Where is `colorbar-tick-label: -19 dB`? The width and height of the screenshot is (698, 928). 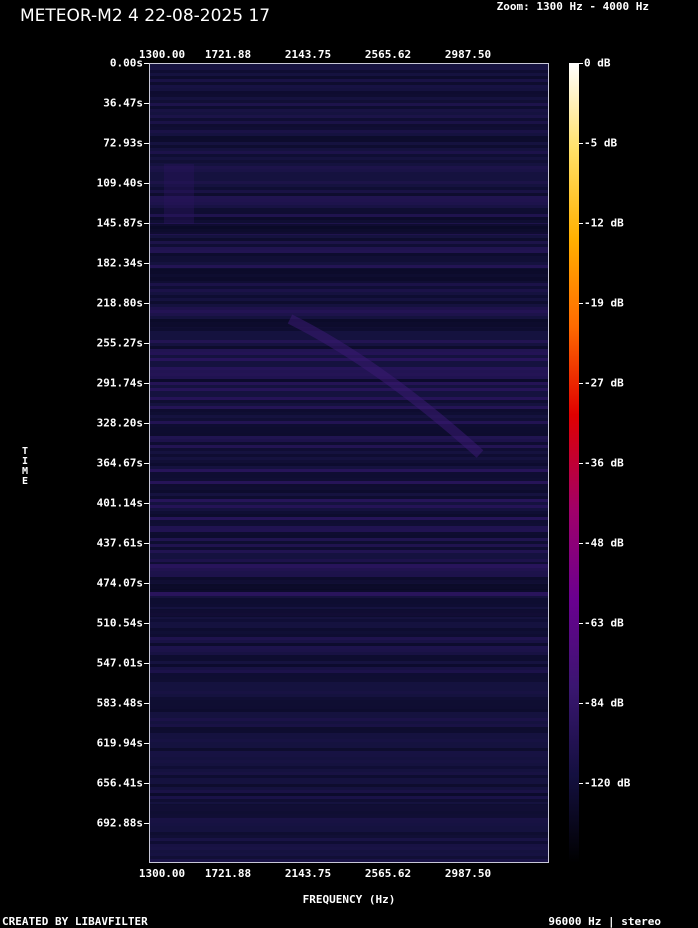
colorbar-tick-label: -19 dB is located at coordinates (604, 303).